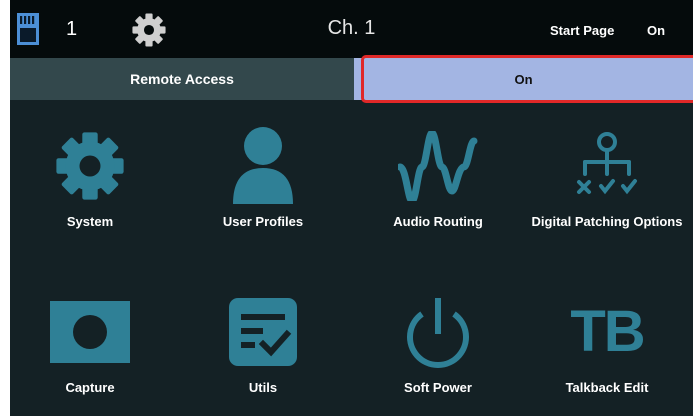 The image size is (693, 416). I want to click on patching-tree-icon, so click(607, 163).